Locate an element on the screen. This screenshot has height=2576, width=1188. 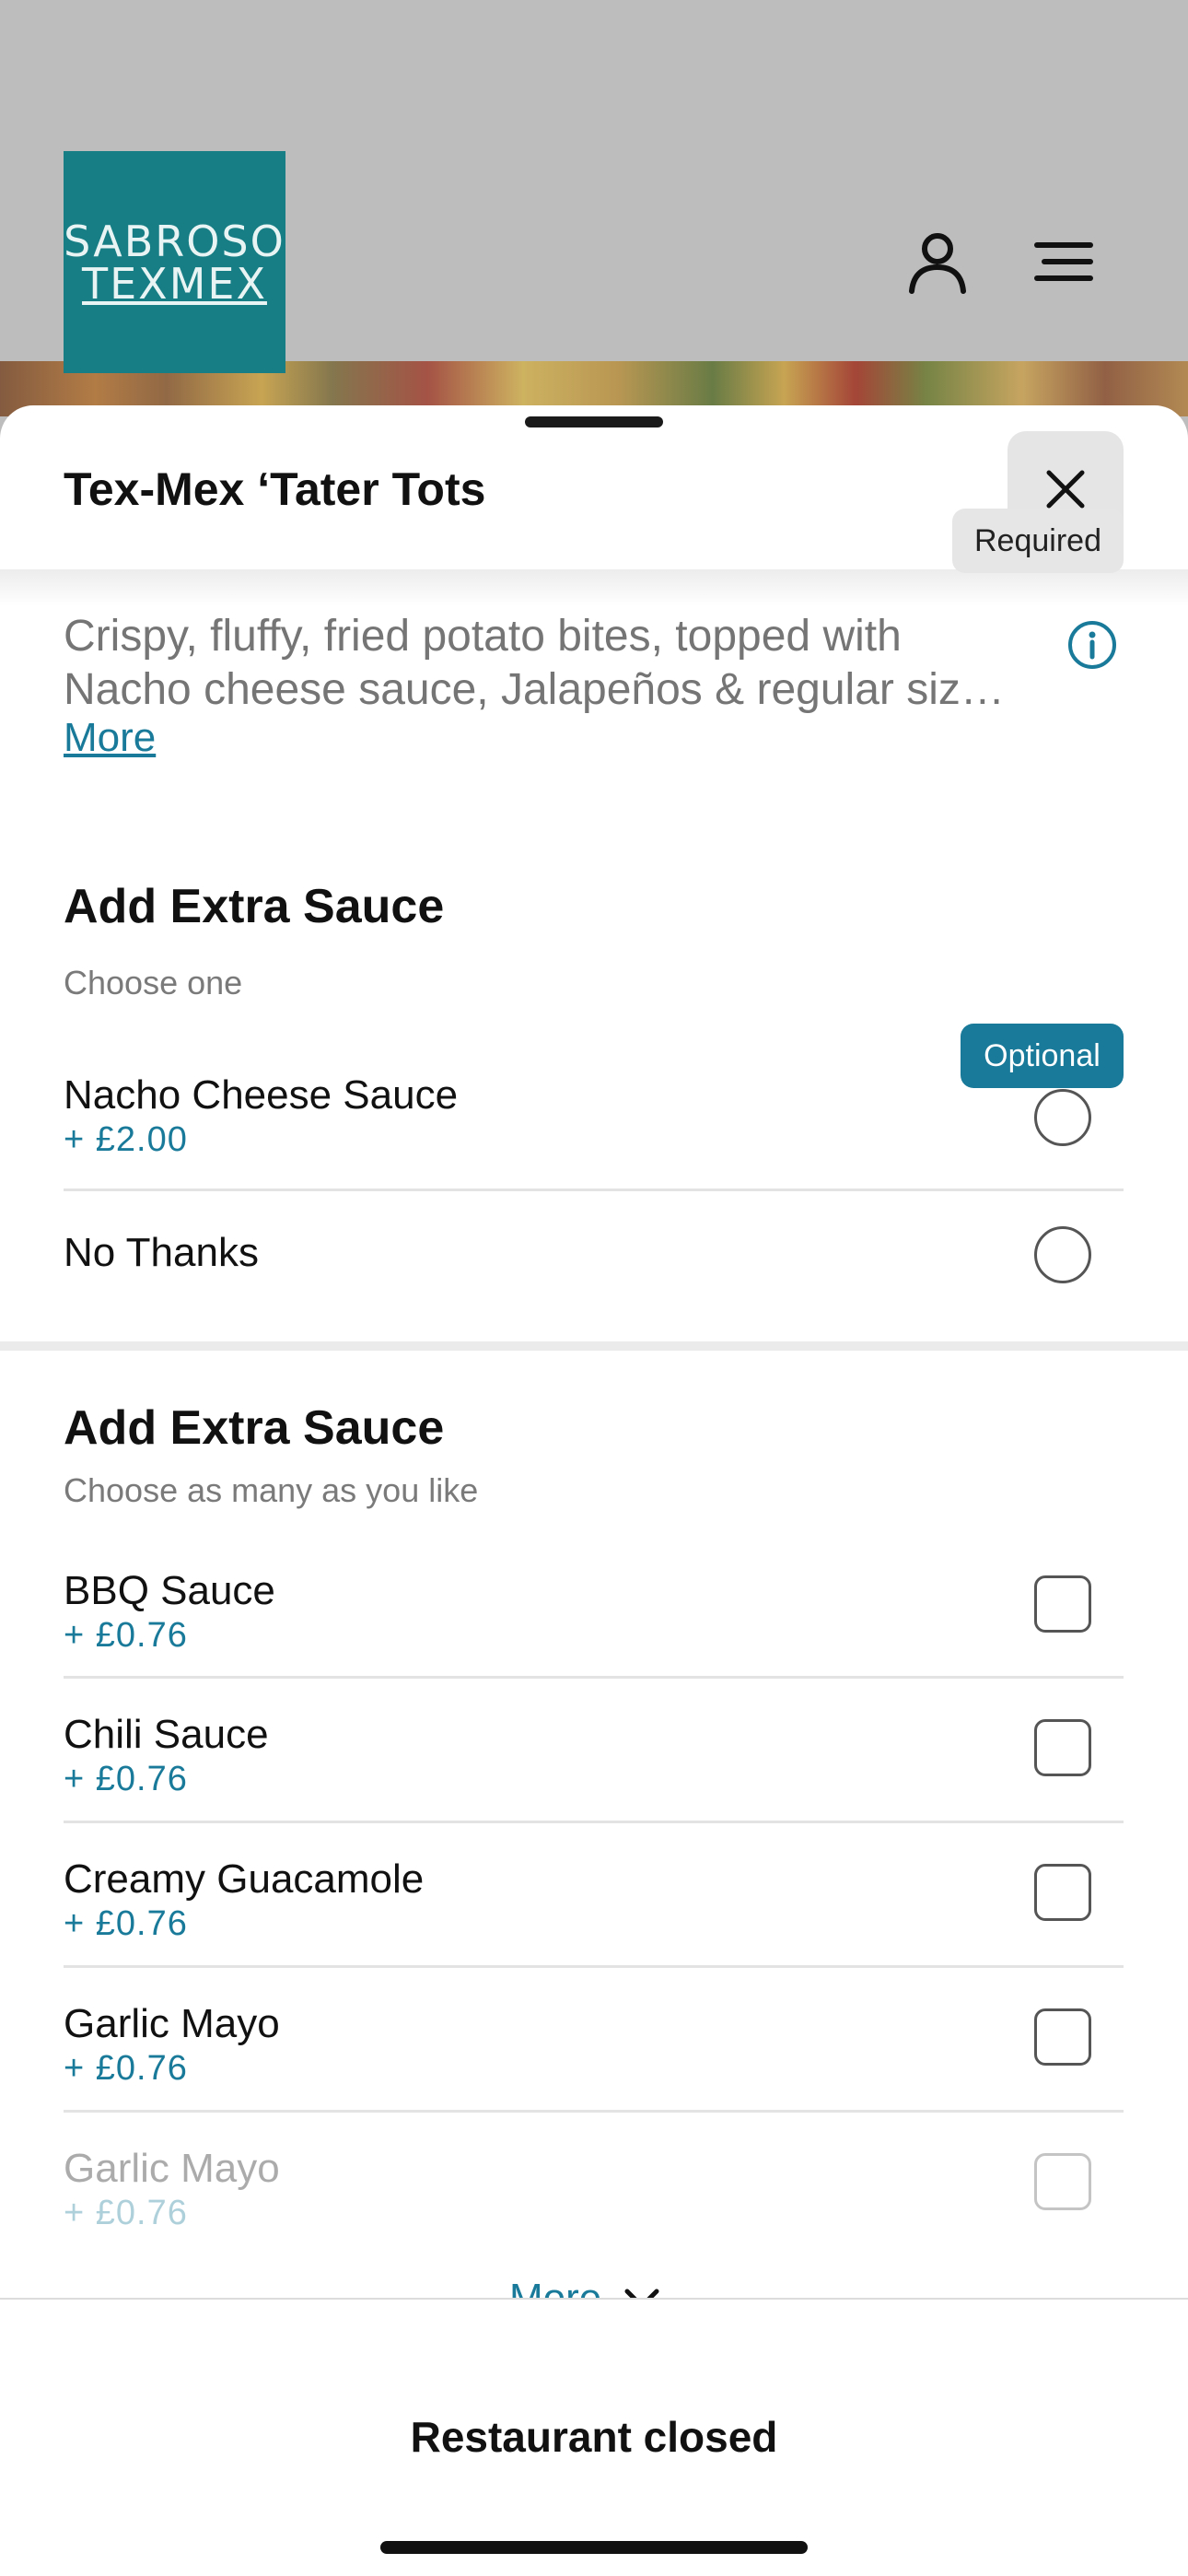
sheet-grabber is located at coordinates (594, 421).